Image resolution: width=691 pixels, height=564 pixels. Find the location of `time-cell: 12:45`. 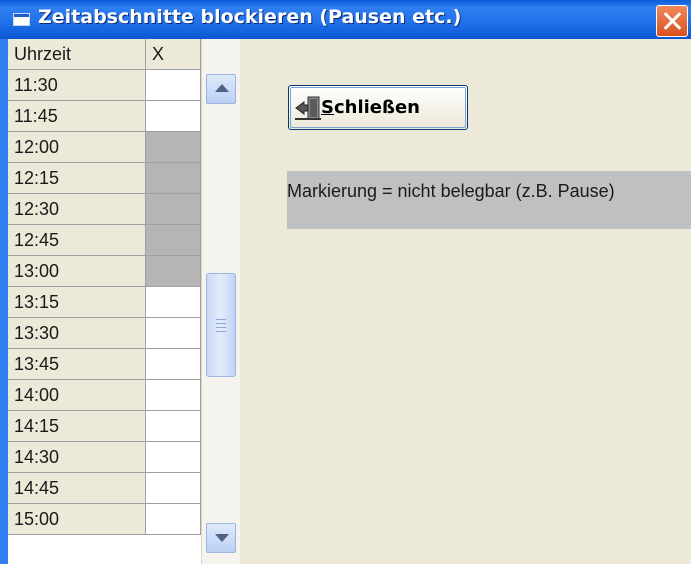

time-cell: 12:45 is located at coordinates (77, 240).